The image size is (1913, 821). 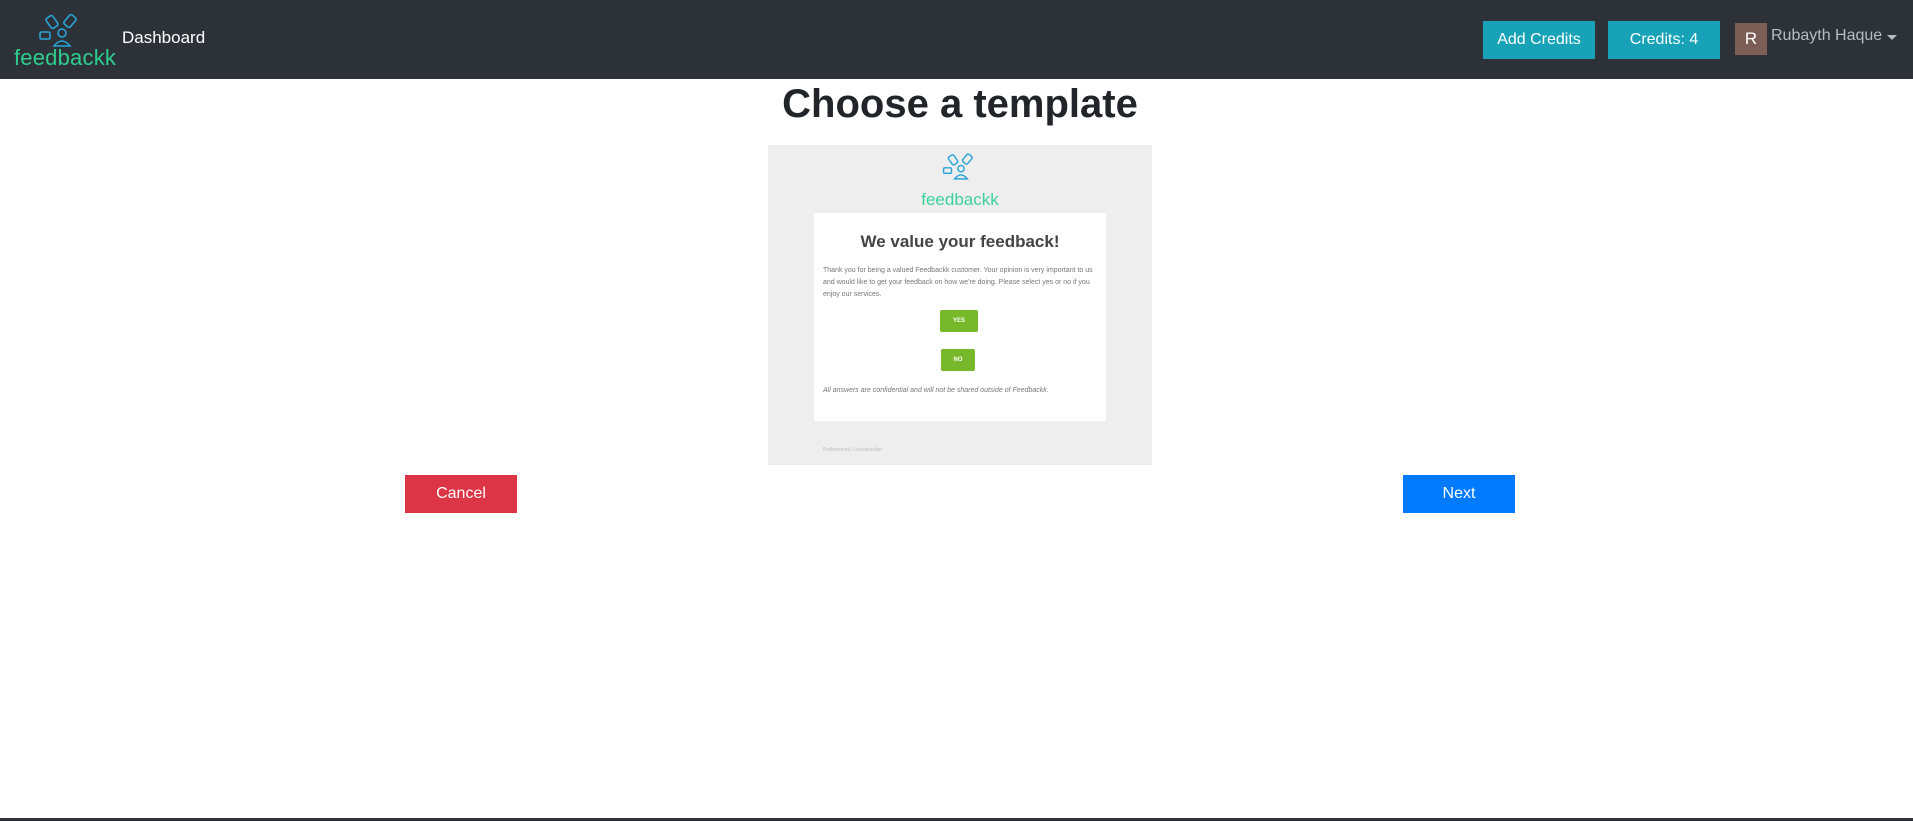 I want to click on nav-dashboard-link: Dashboard, so click(x=163, y=38).